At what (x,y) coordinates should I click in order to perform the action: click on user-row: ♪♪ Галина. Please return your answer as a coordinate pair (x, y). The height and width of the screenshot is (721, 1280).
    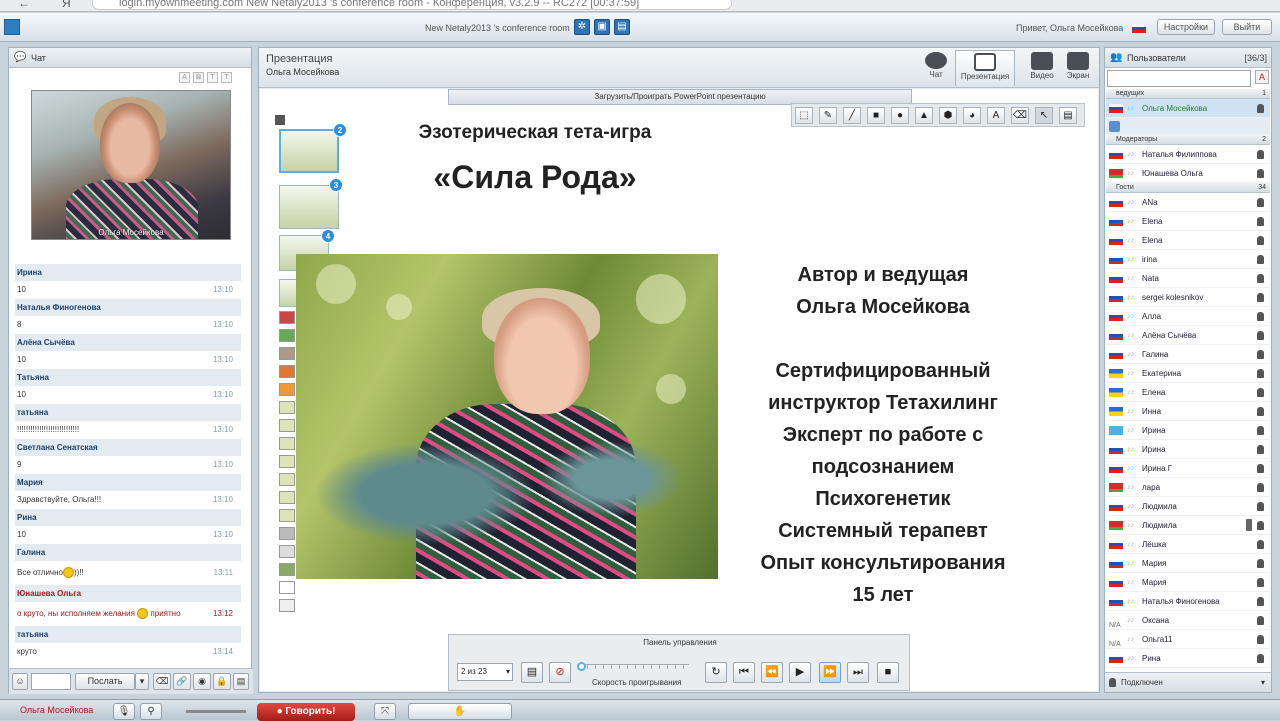
    Looking at the image, I should click on (1188, 354).